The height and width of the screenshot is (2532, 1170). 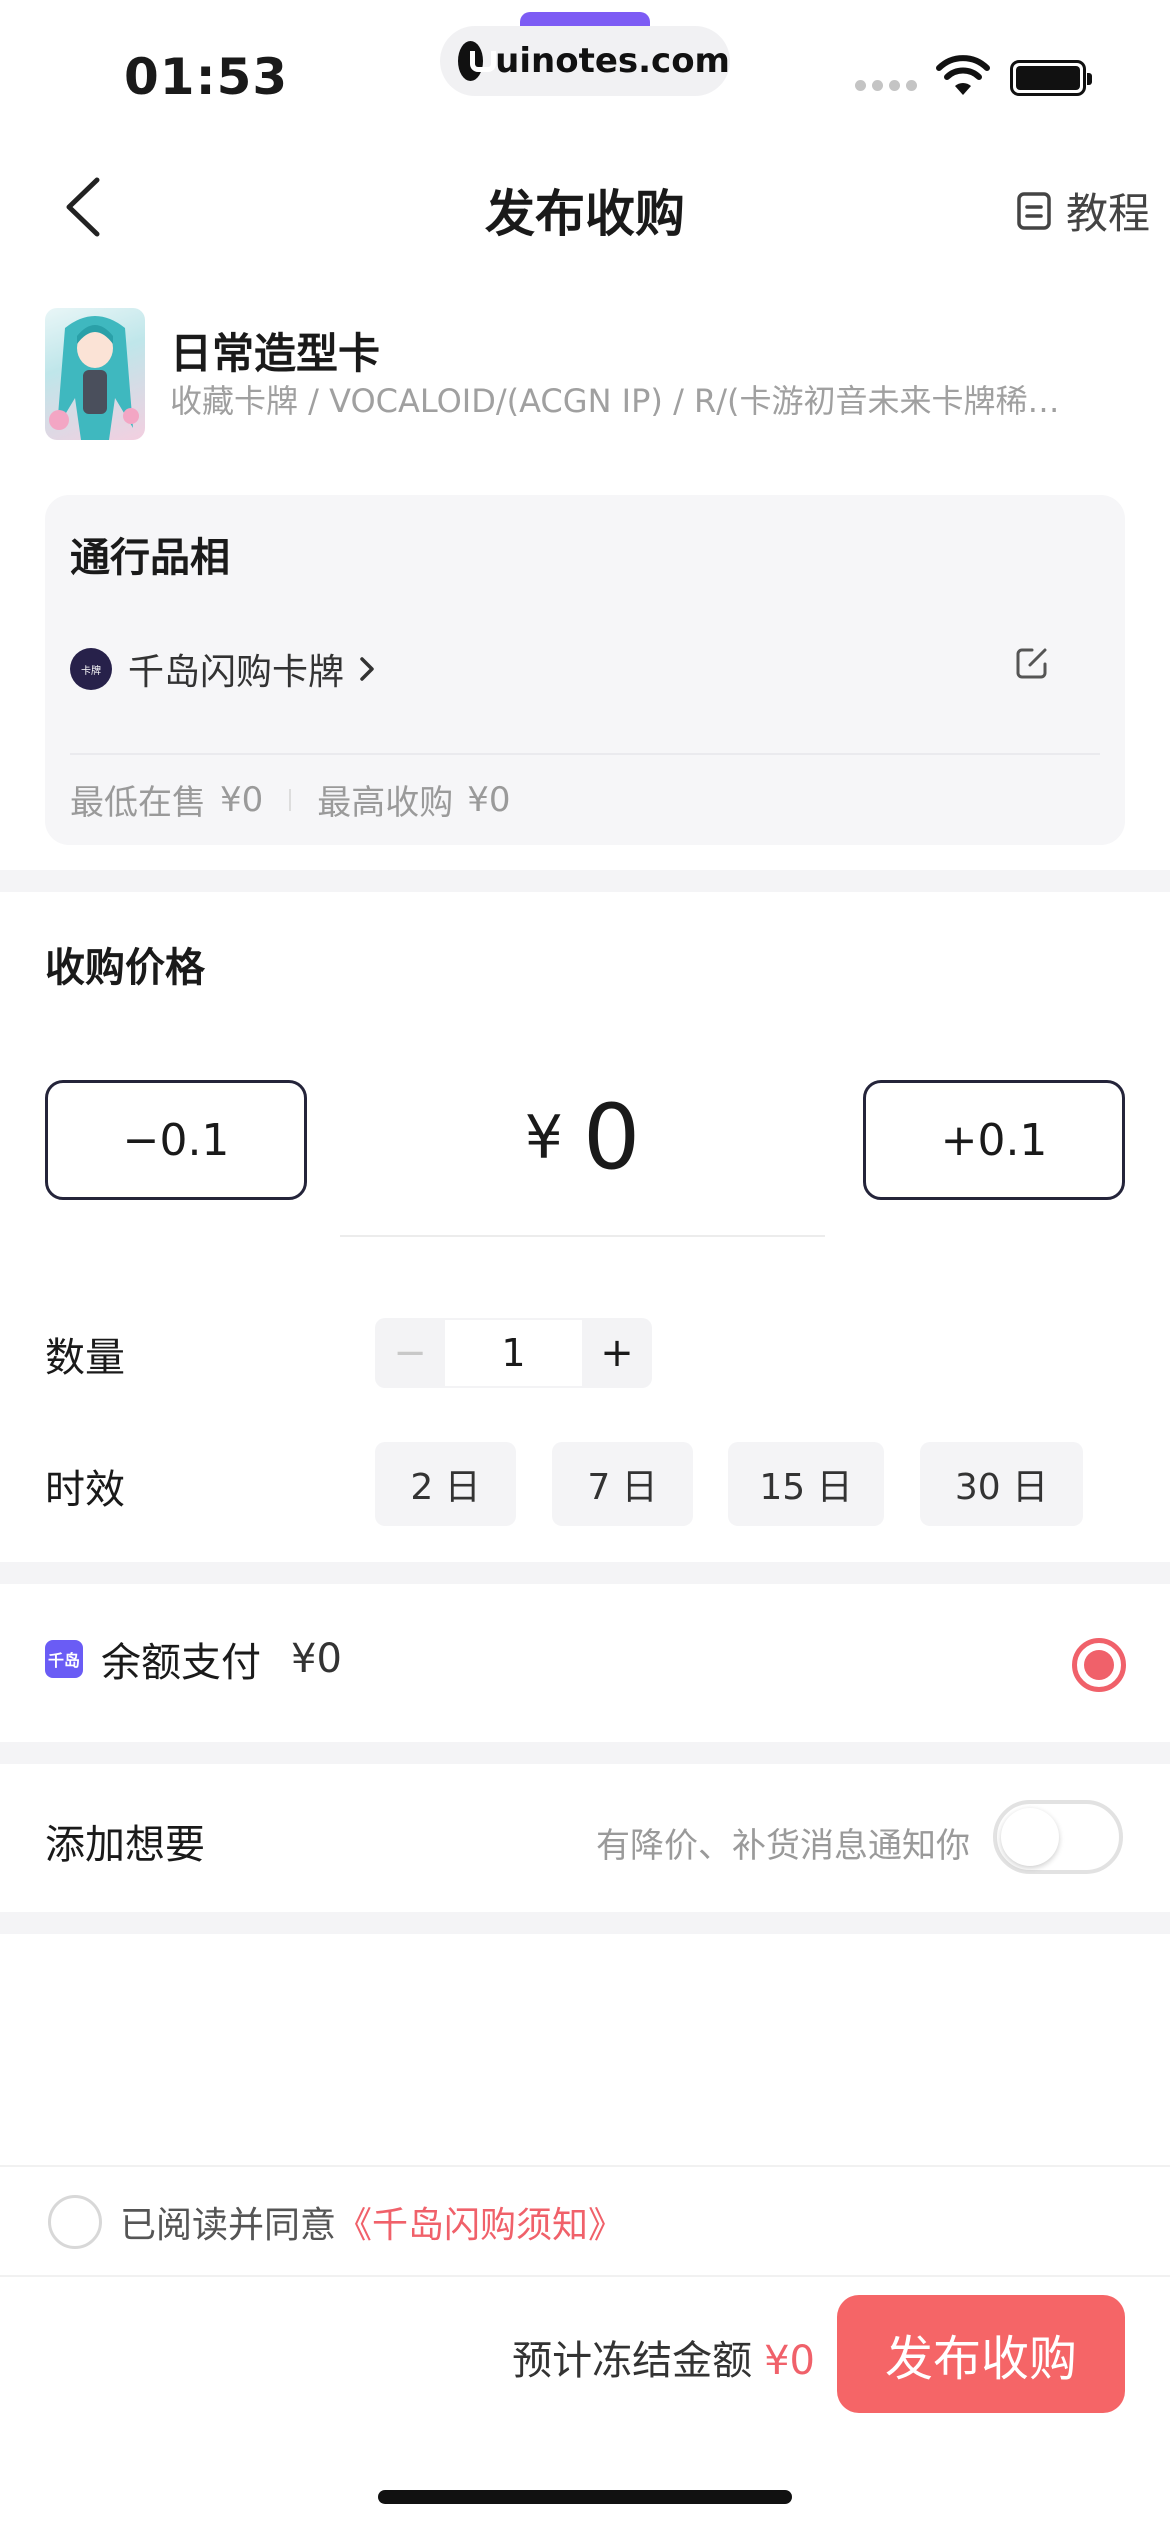 What do you see at coordinates (612, 61) in the screenshot?
I see `url-text: uinotes.com` at bounding box center [612, 61].